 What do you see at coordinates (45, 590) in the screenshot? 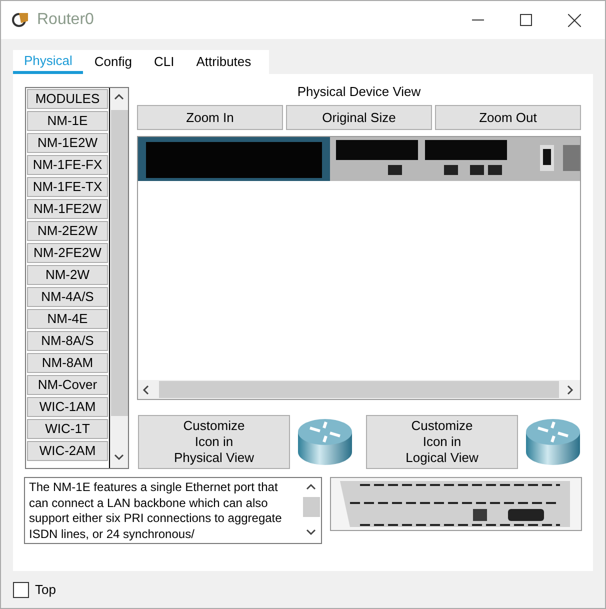
I see `checkbox-label: Top` at bounding box center [45, 590].